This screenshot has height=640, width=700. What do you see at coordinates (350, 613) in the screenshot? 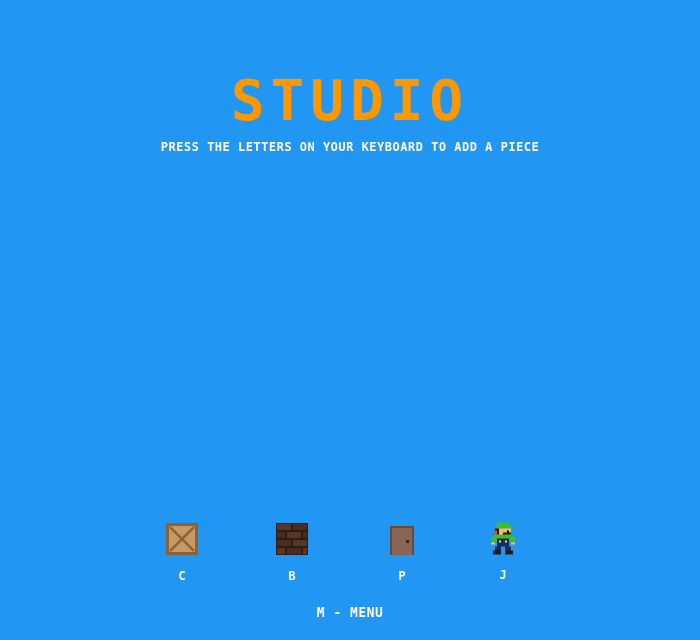
I see `menu-hint: M - MENU` at bounding box center [350, 613].